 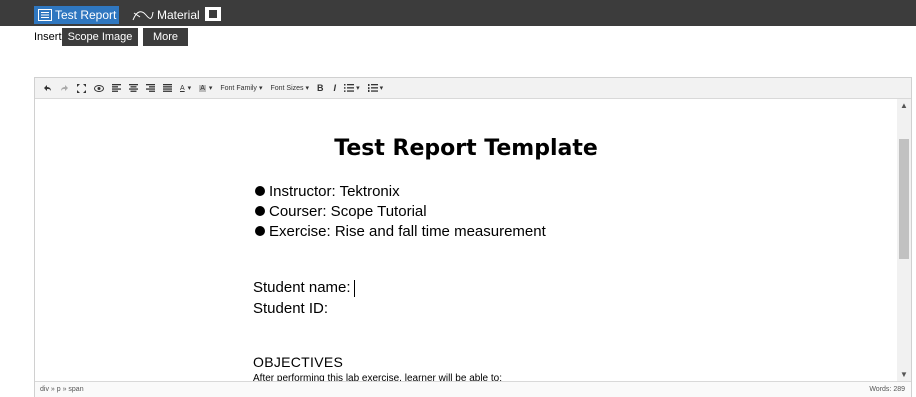 I want to click on justify-icon, so click(x=167, y=88).